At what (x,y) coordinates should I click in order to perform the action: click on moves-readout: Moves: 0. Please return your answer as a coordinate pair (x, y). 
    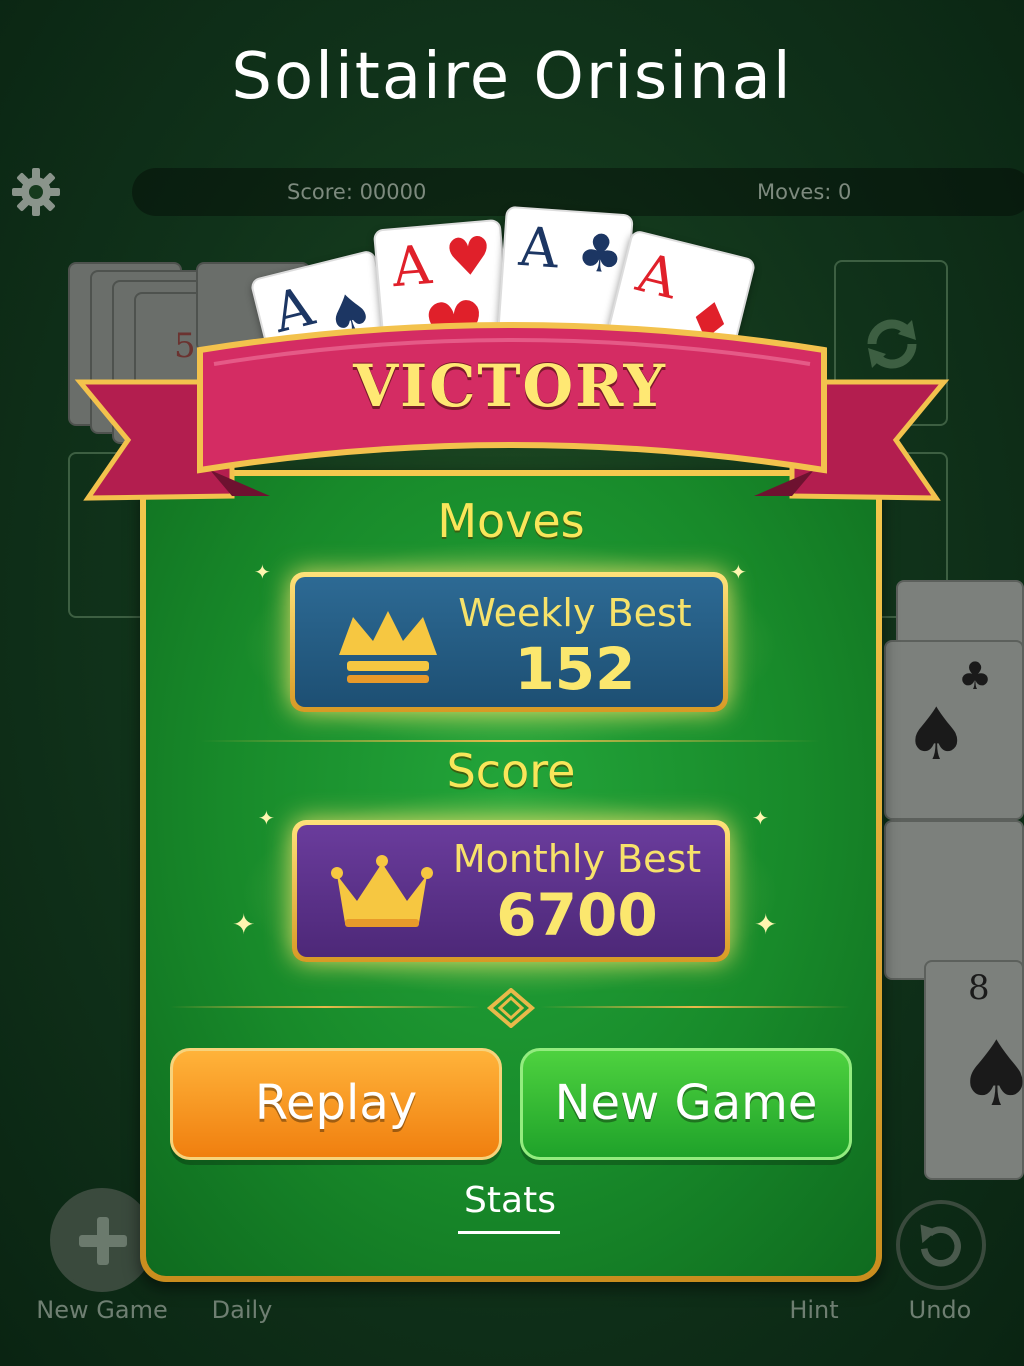
    Looking at the image, I should click on (804, 192).